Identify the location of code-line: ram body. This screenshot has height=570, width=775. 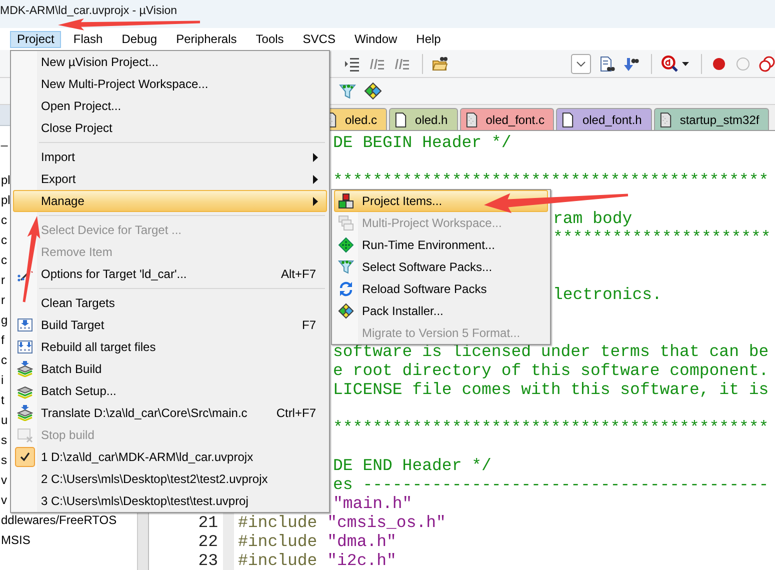
(592, 218).